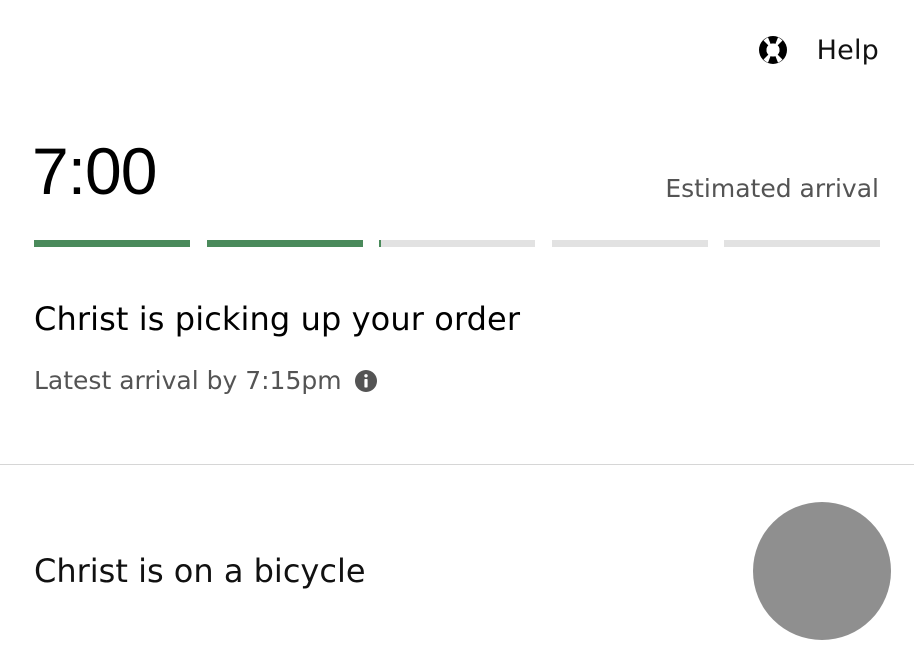 The image size is (914, 662). I want to click on eta-time: 7:00, so click(94, 171).